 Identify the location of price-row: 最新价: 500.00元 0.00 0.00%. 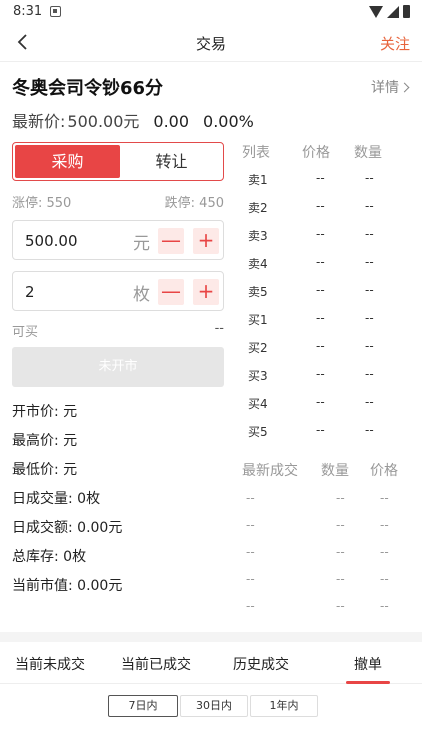
(140, 120).